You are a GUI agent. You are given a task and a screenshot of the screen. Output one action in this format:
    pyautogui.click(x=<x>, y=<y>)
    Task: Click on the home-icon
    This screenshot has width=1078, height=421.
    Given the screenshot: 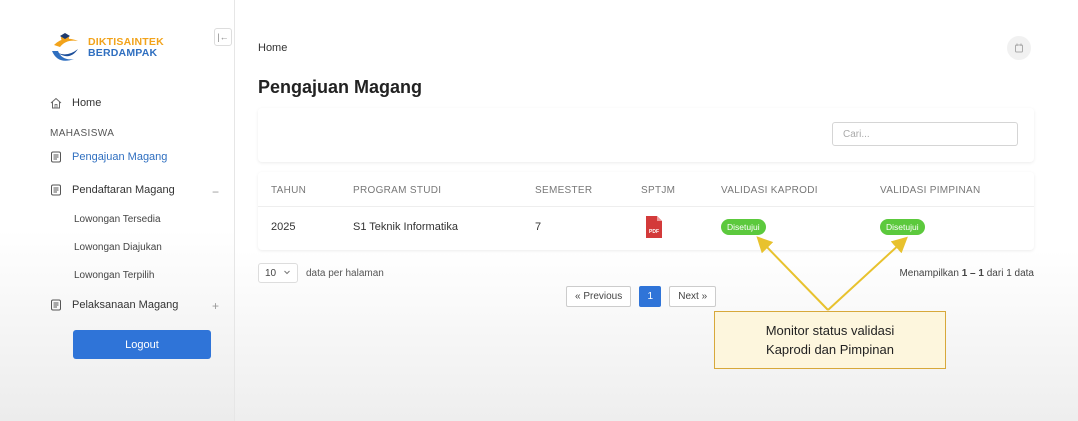 What is the action you would take?
    pyautogui.click(x=56, y=103)
    